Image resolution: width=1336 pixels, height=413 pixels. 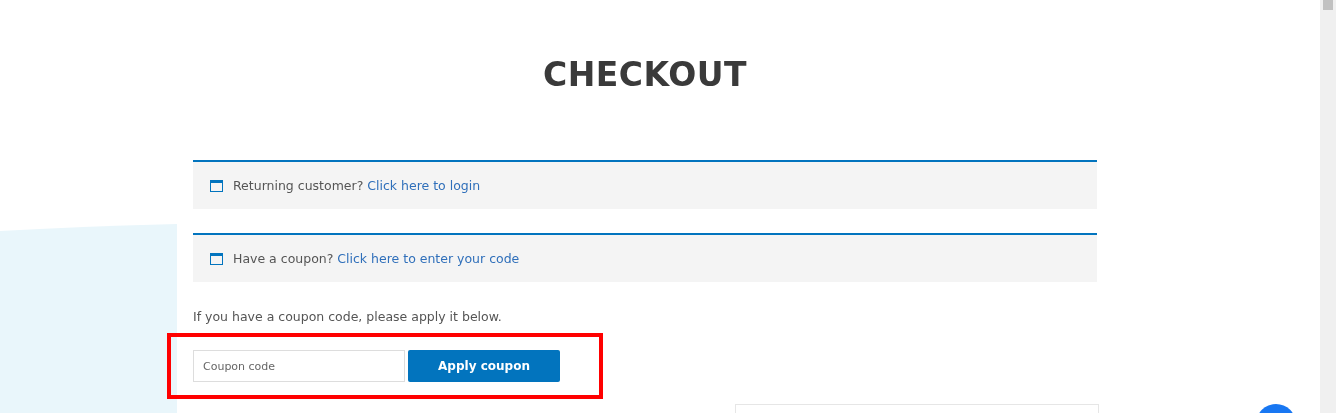 I want to click on notice-text: Returning customer? Click here to login, so click(x=357, y=185).